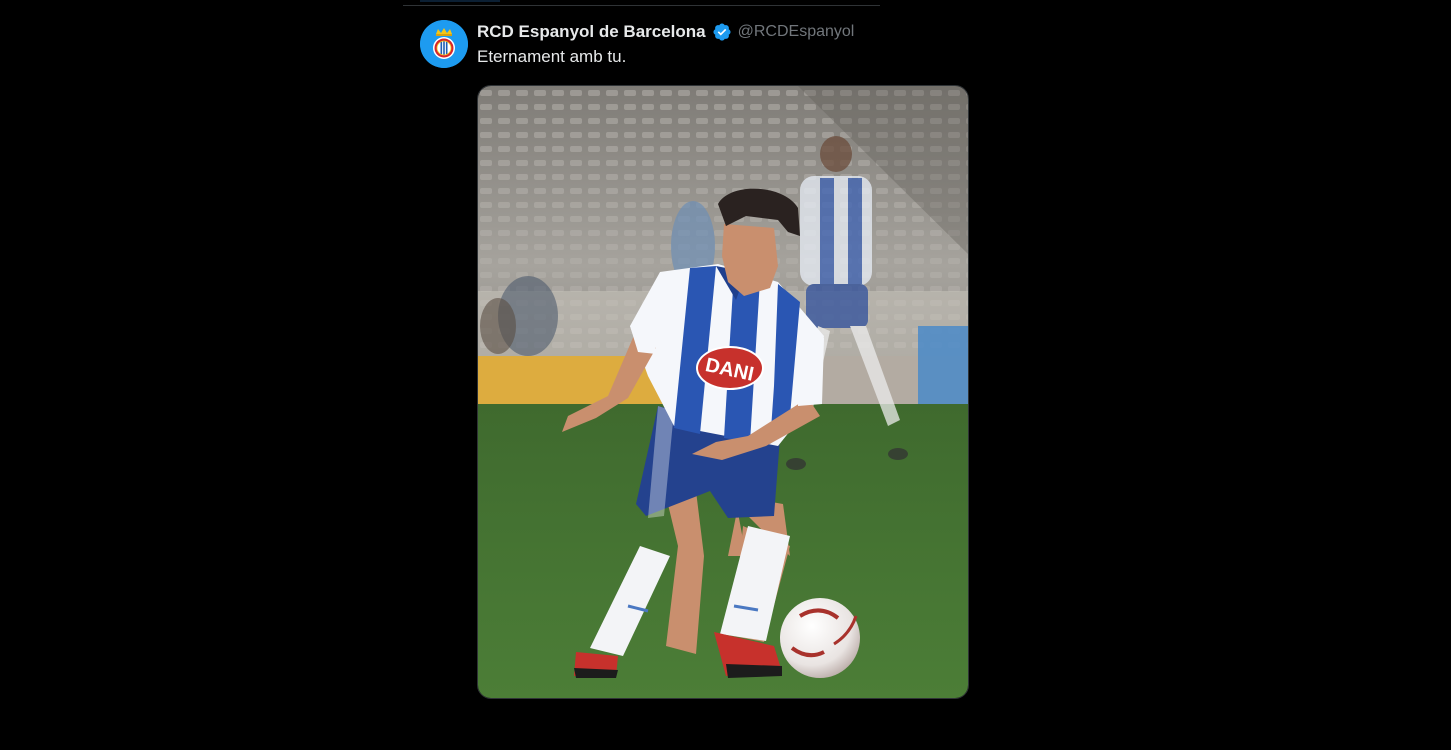  I want to click on post-header: RCD Espanyol de Barcelona @RCDEspanyol, so click(665, 32).